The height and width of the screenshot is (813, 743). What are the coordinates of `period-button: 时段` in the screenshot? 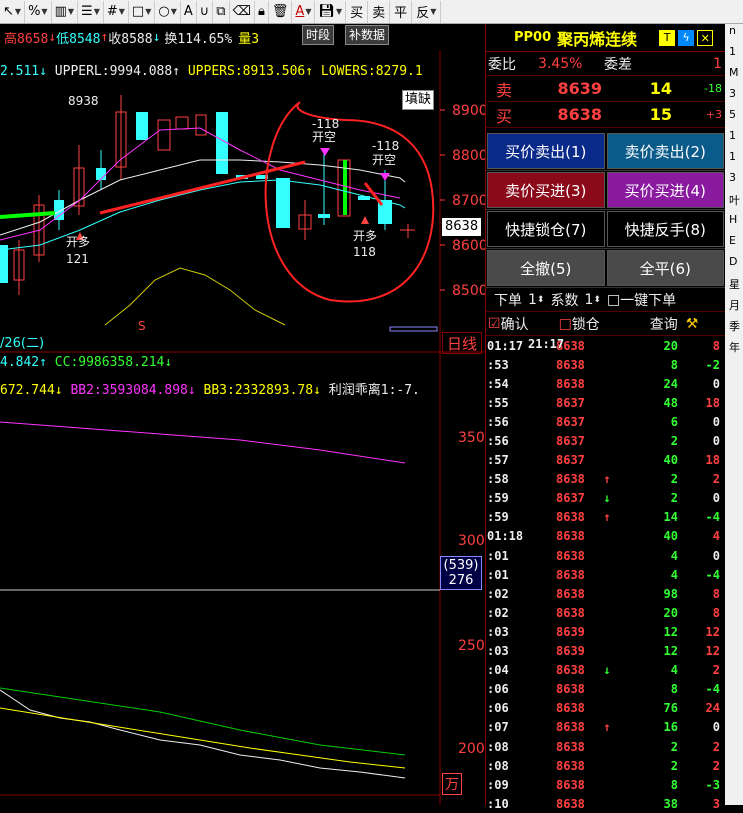 It's located at (318, 35).